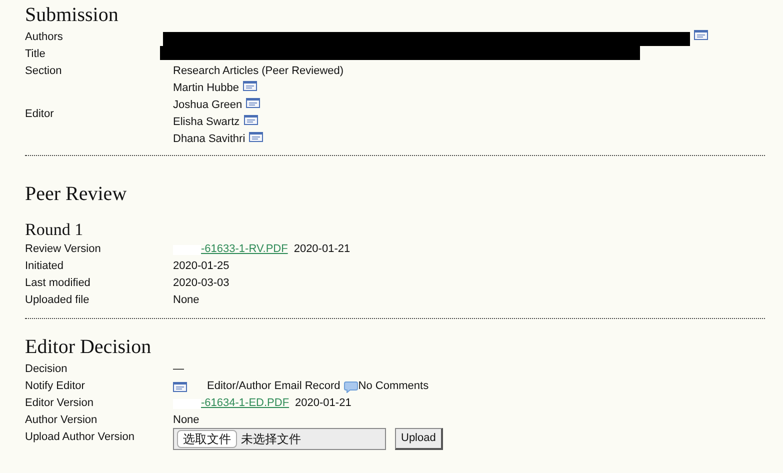 The image size is (783, 473). What do you see at coordinates (258, 71) in the screenshot?
I see `field-value: Research Articles (Peer Reviewed)` at bounding box center [258, 71].